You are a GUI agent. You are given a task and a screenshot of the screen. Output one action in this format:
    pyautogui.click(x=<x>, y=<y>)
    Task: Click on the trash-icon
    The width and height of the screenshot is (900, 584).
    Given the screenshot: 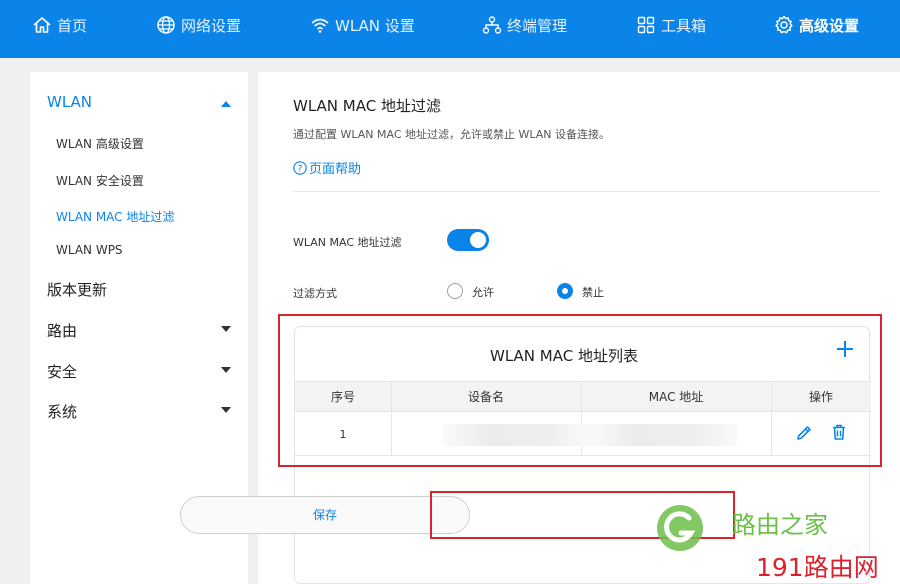 What is the action you would take?
    pyautogui.click(x=839, y=432)
    